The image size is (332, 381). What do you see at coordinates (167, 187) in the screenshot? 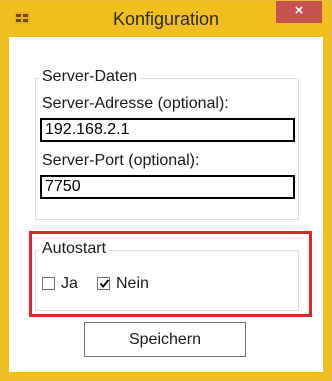
I see `server-port-input` at bounding box center [167, 187].